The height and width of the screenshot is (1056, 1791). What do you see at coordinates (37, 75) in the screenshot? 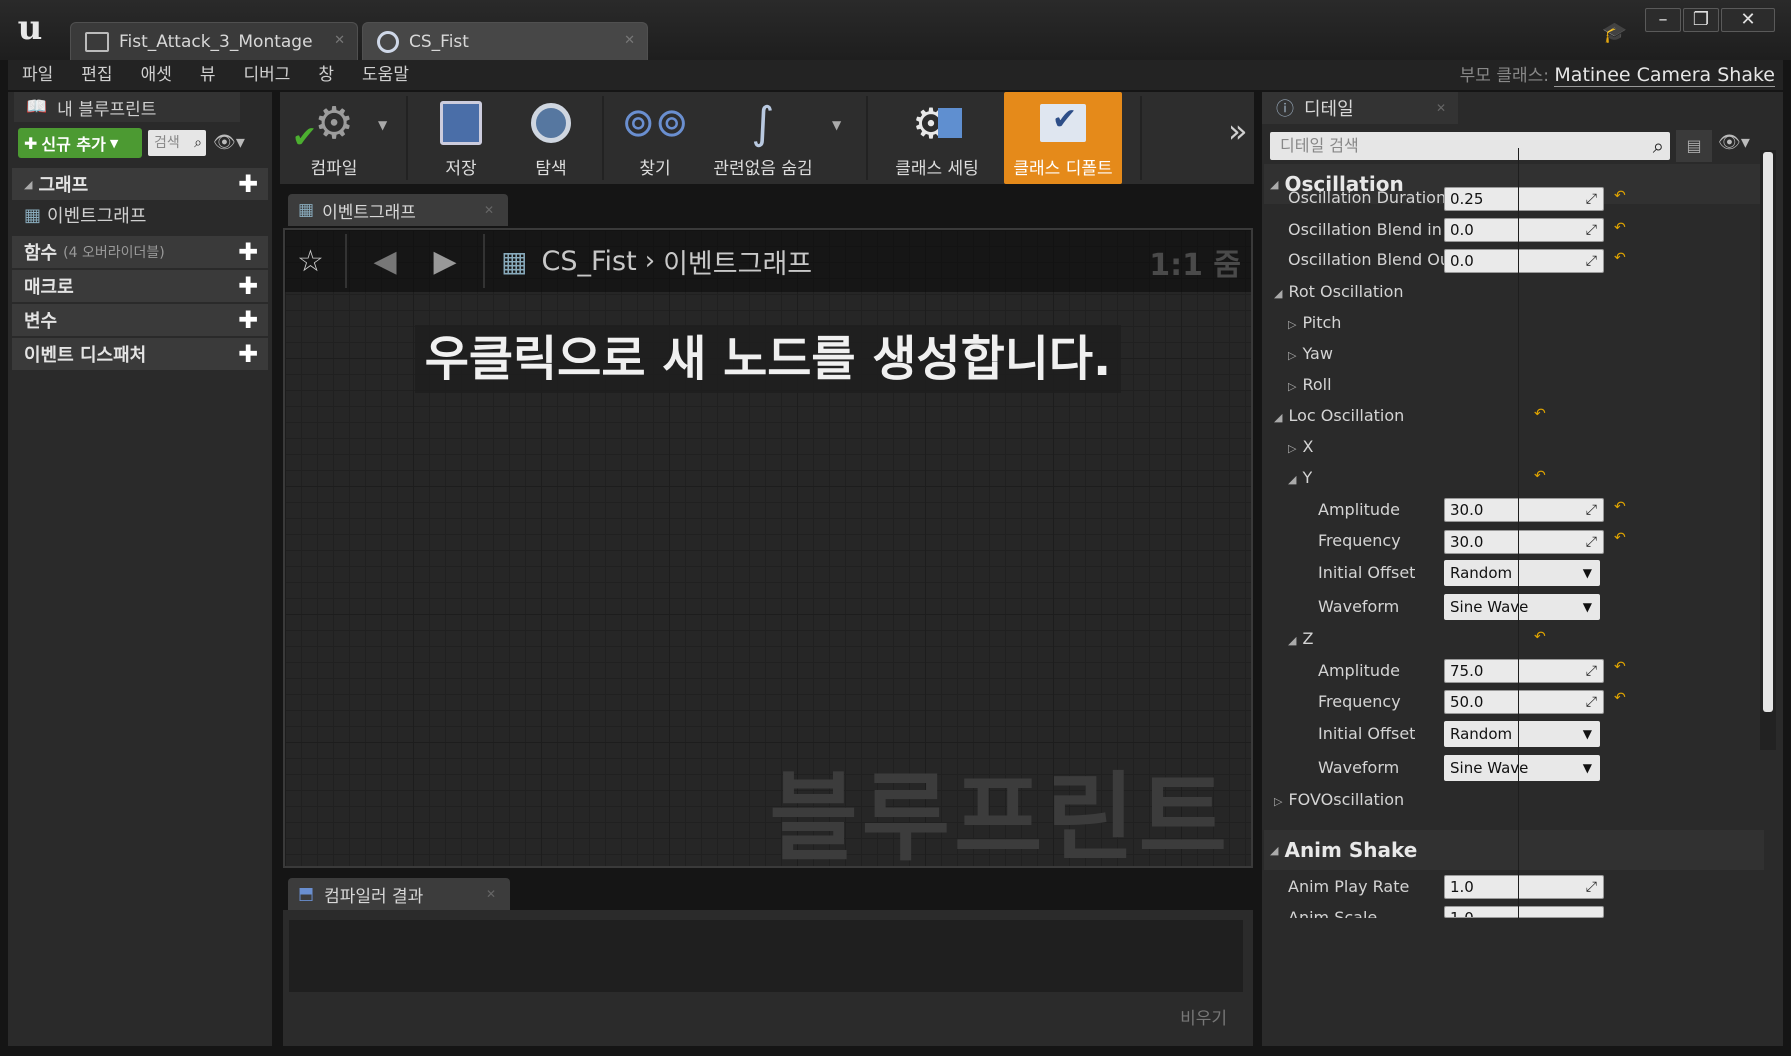
I see `menu-file: 파일` at bounding box center [37, 75].